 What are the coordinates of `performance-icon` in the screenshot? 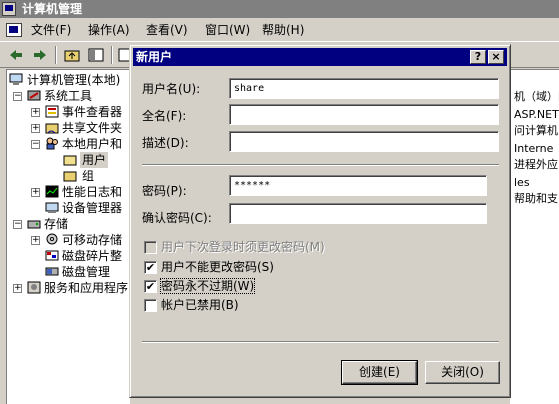 It's located at (52, 191).